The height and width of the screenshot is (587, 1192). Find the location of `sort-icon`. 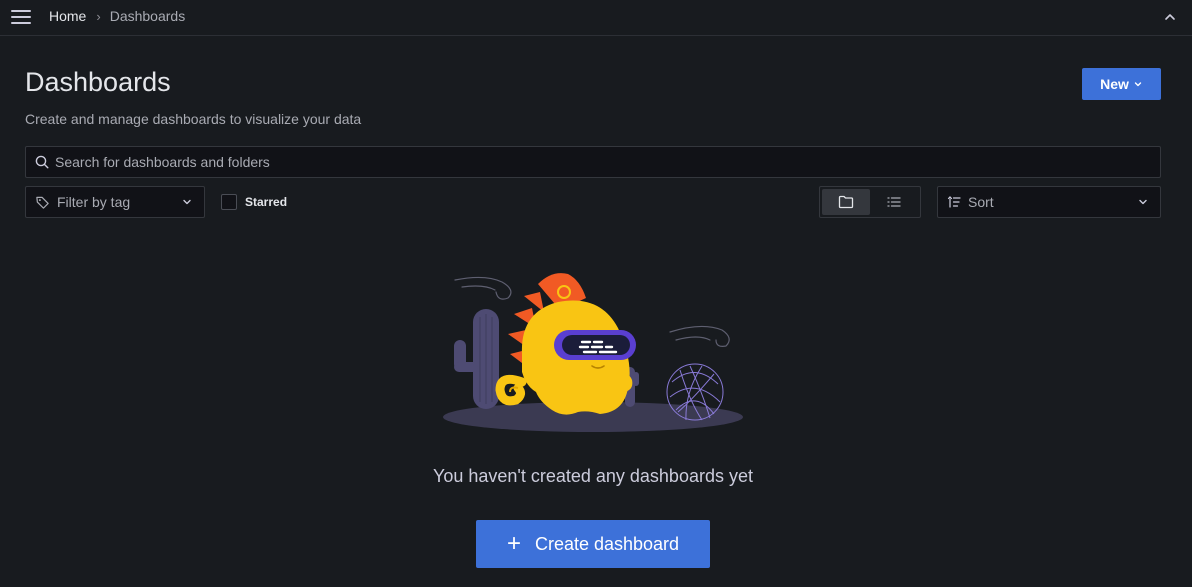

sort-icon is located at coordinates (954, 202).